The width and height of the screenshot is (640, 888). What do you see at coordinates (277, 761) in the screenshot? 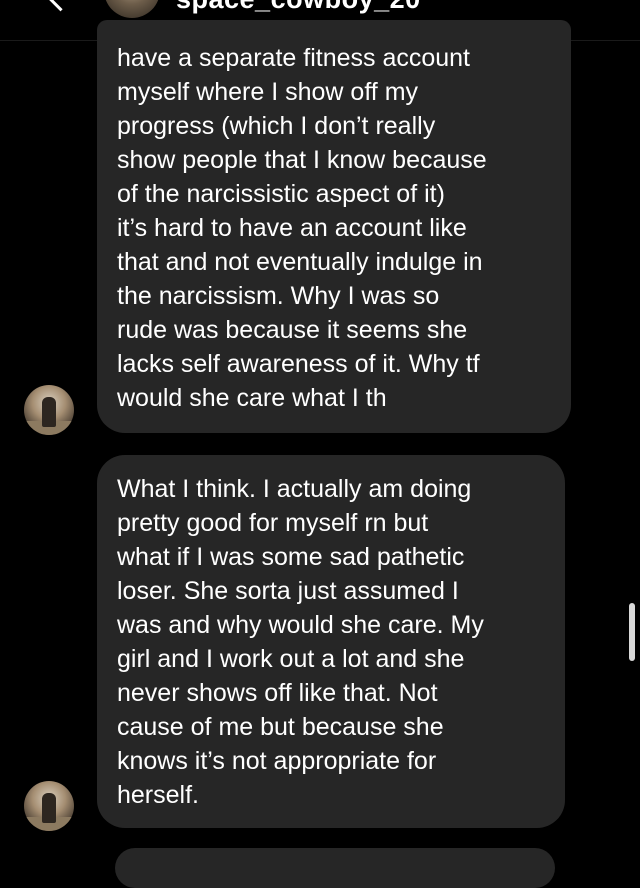
I see `message-line: knows it’s not appropriate for` at bounding box center [277, 761].